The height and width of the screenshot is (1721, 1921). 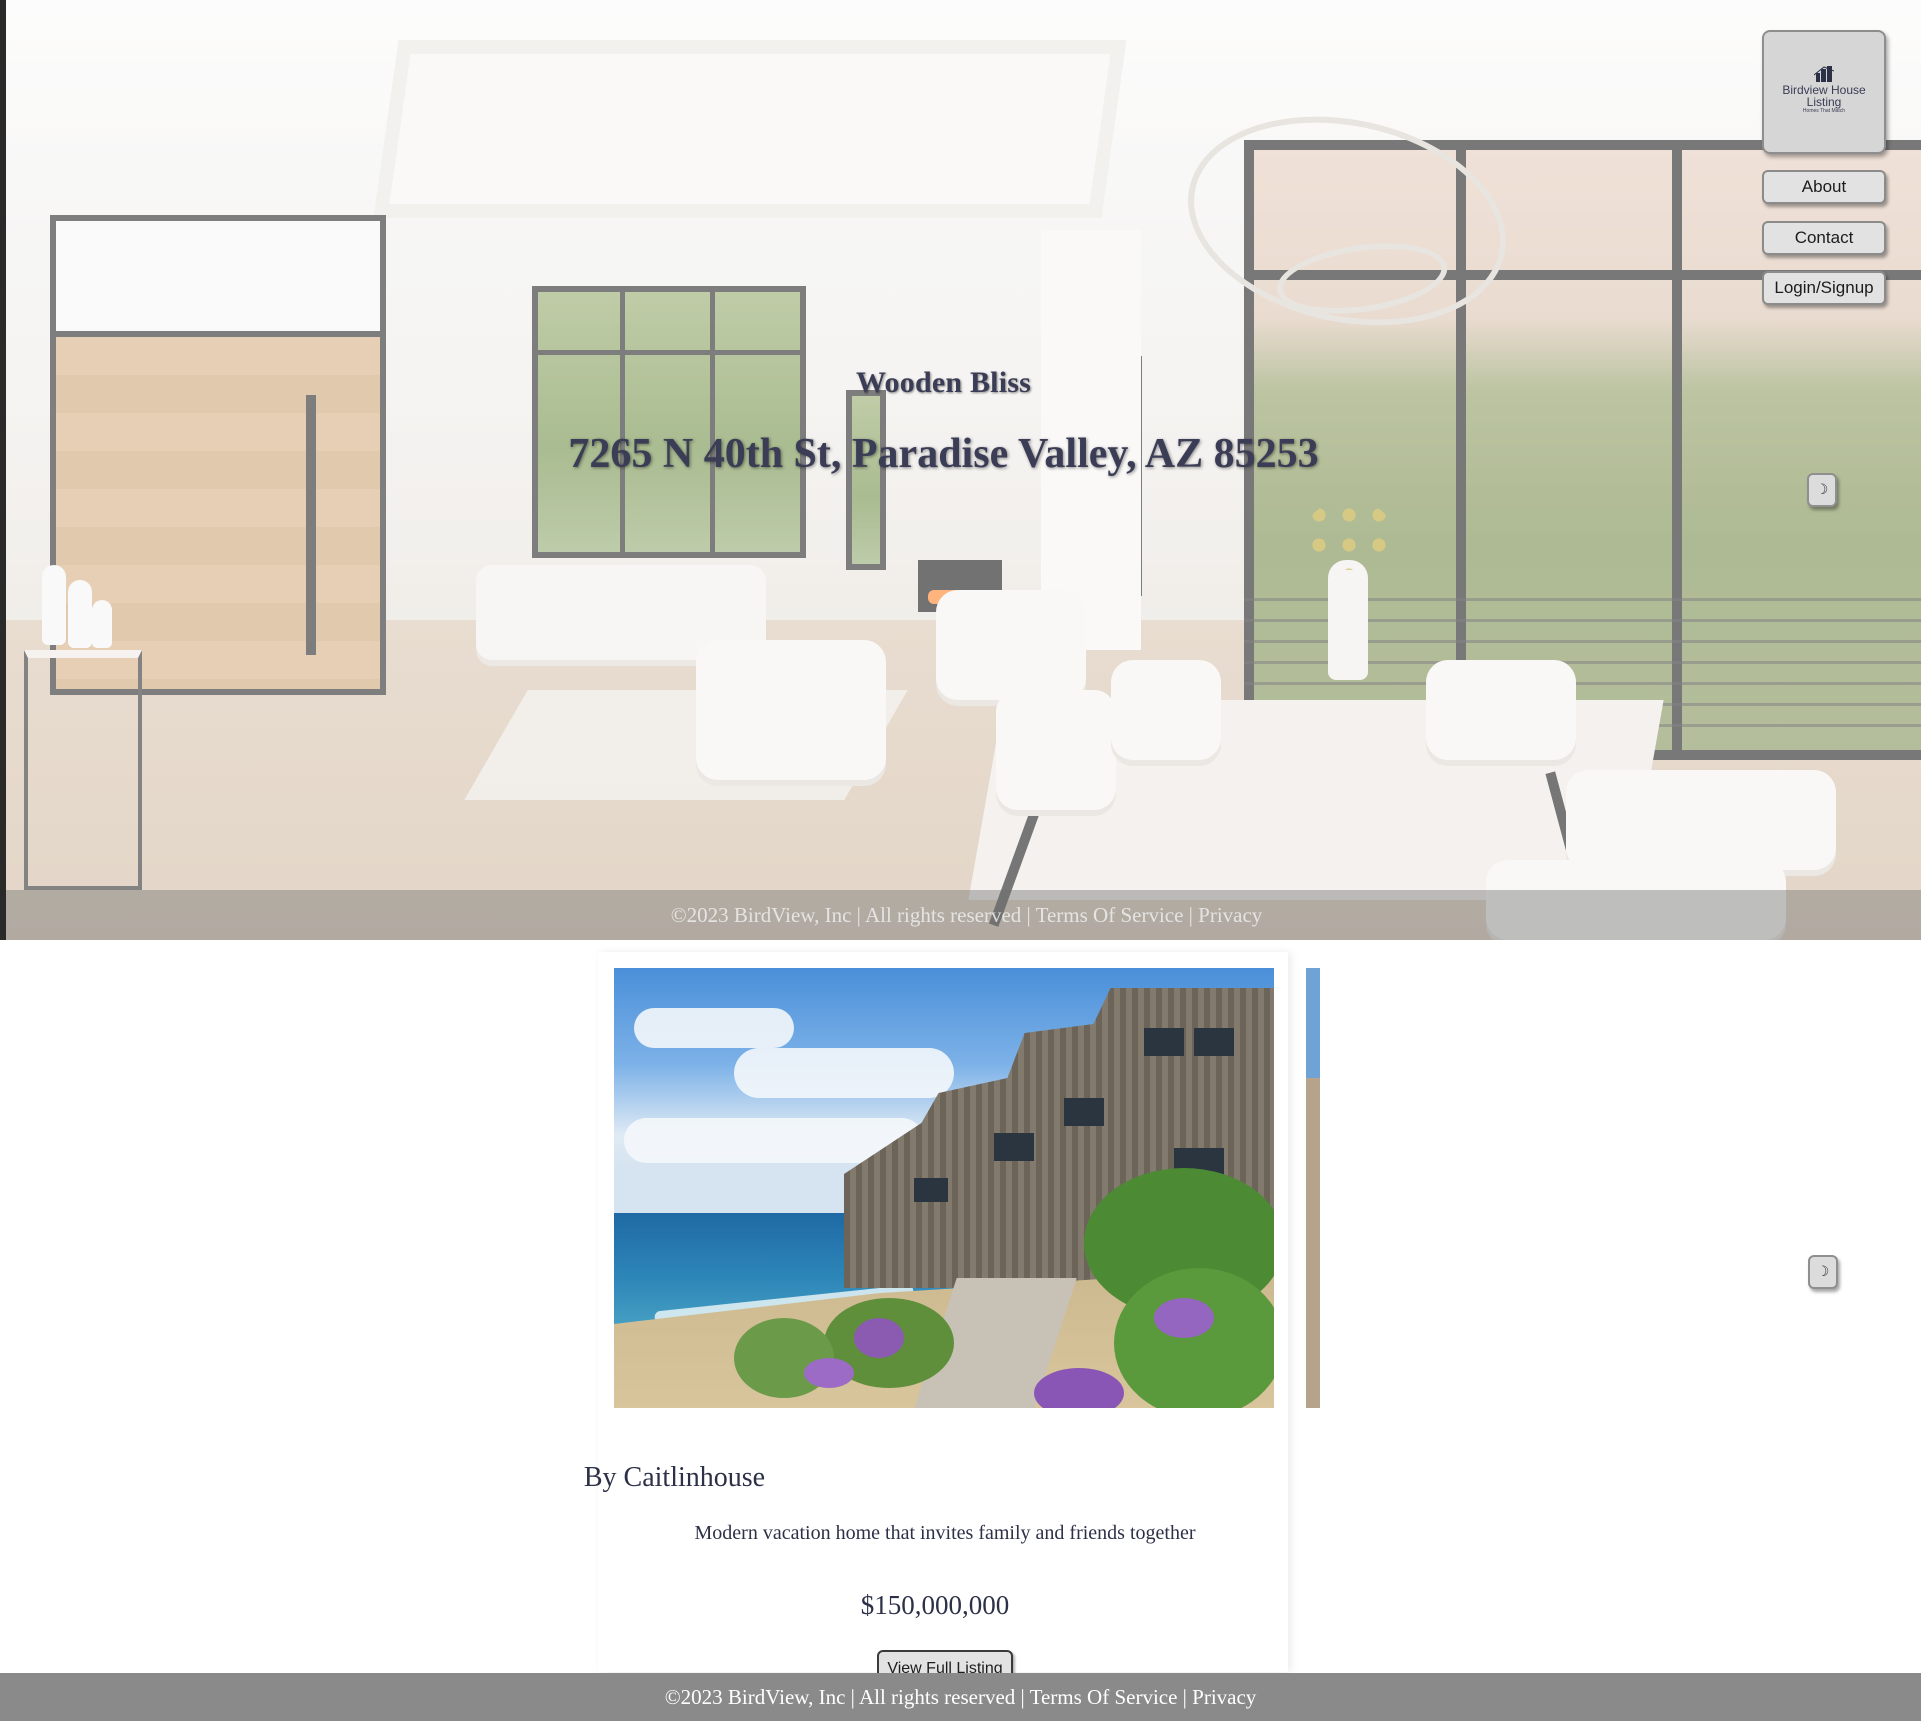 I want to click on site-logo: Birdview House Listing Homes That Match, so click(x=1824, y=92).